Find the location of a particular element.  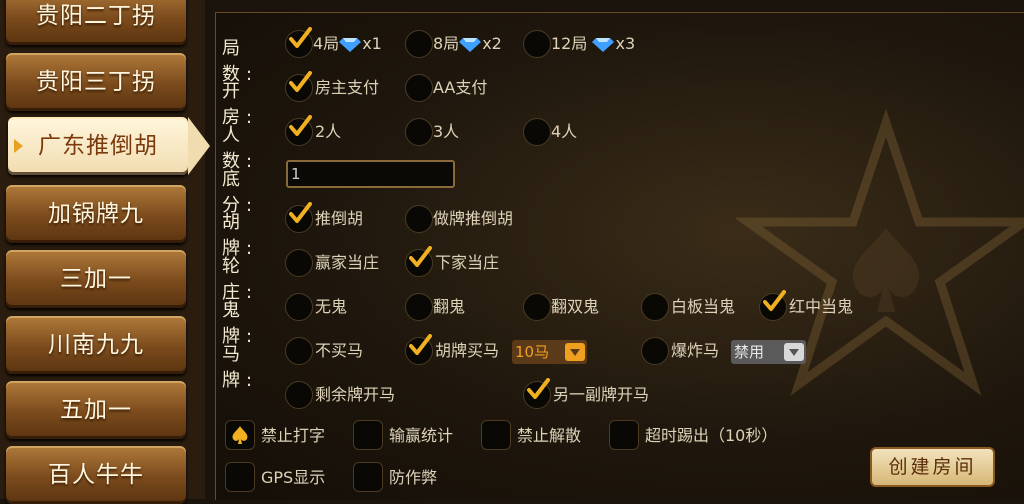

round-8-checkbox is located at coordinates (419, 44).